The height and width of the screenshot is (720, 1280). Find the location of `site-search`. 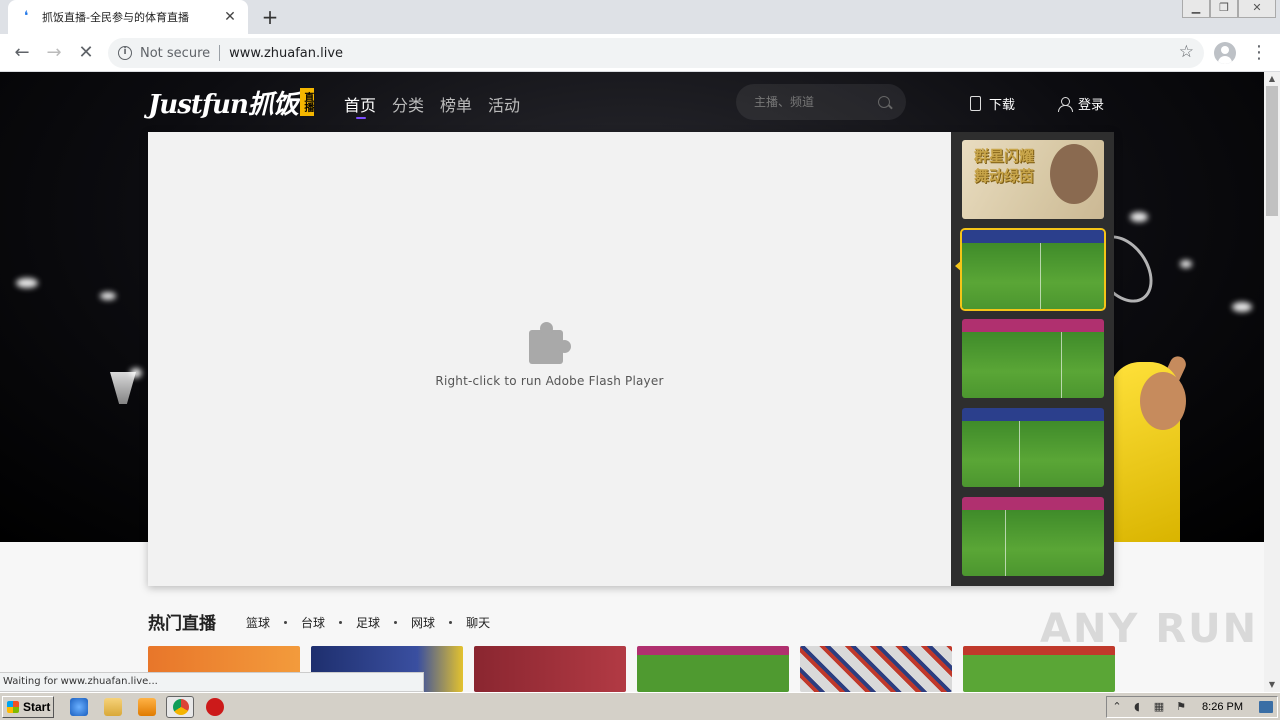

site-search is located at coordinates (821, 102).